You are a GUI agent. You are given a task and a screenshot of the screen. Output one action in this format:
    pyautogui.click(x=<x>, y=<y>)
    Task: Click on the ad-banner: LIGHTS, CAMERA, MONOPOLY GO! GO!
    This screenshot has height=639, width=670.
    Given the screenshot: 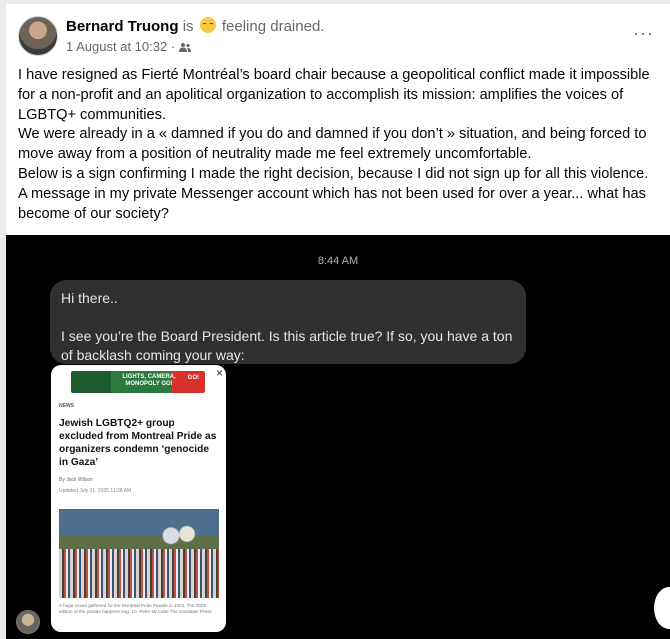 What is the action you would take?
    pyautogui.click(x=138, y=382)
    